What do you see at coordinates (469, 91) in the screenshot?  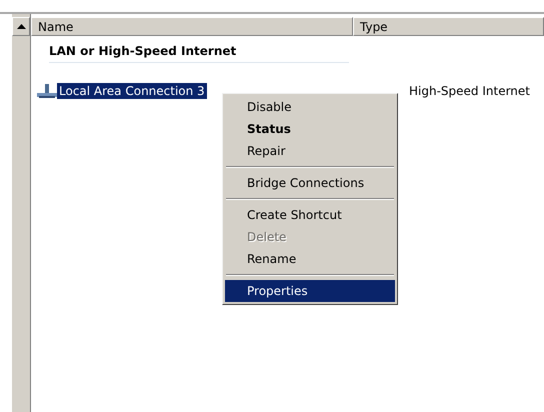 I see `connection-type: High-Speed Internet` at bounding box center [469, 91].